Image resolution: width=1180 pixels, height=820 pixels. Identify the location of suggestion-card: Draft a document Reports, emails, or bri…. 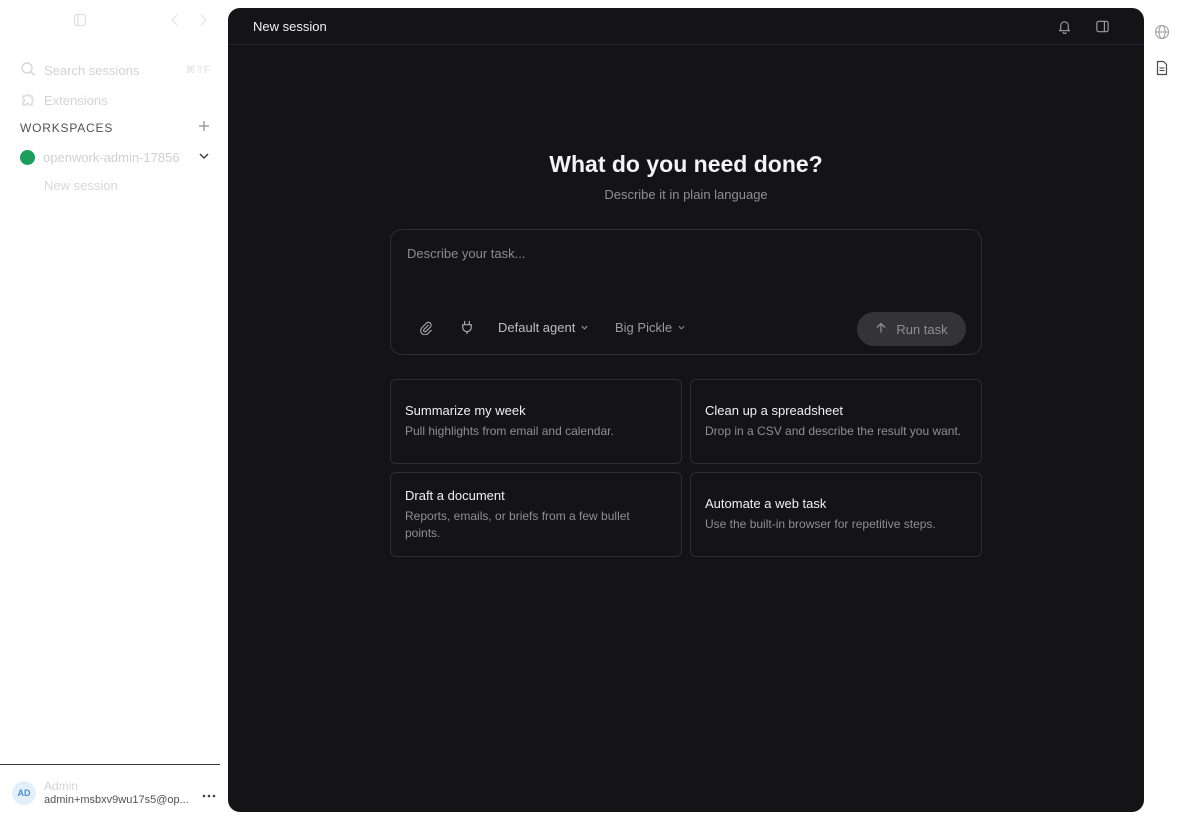
(536, 514).